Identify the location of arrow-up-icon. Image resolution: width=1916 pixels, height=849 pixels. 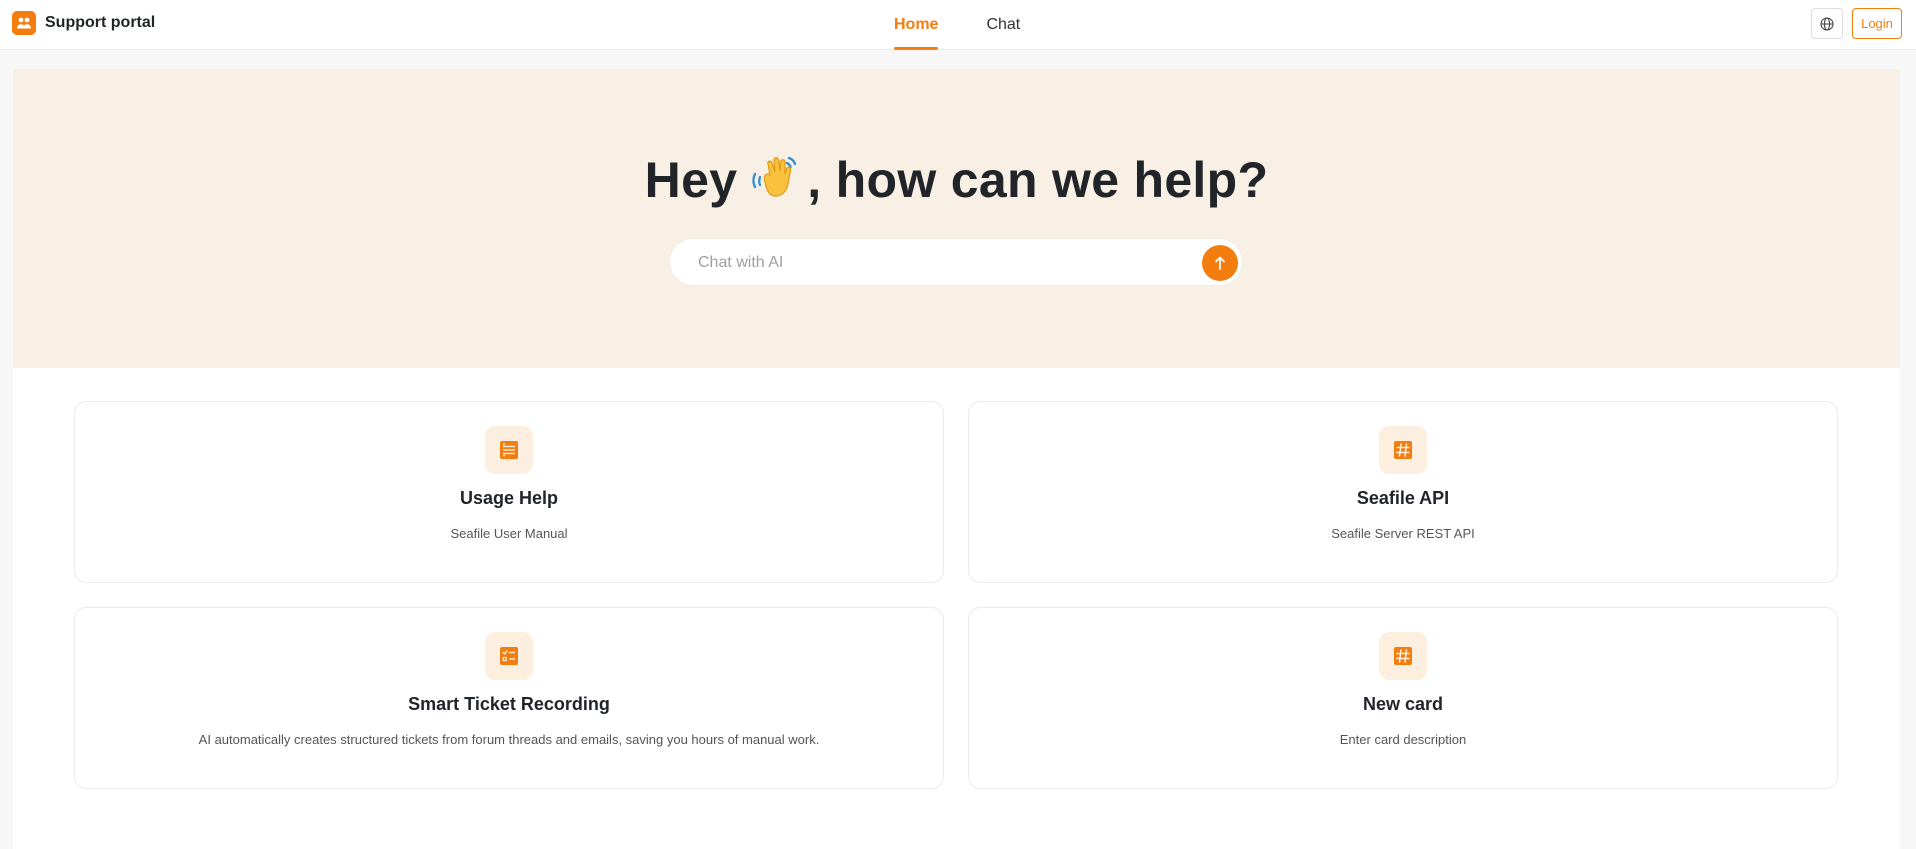
(1220, 263).